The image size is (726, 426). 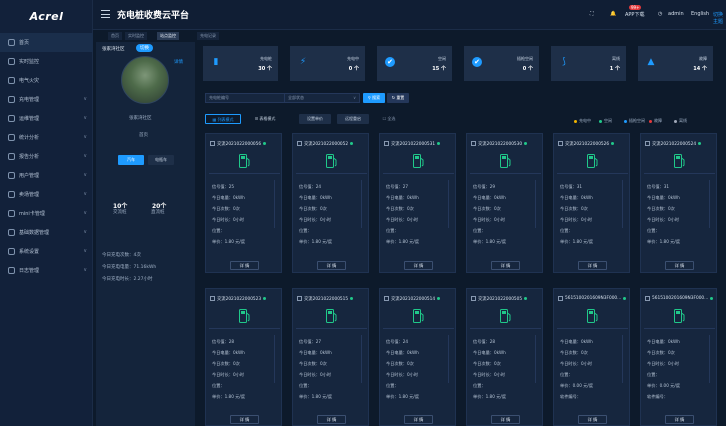 I want to click on station-name: 张家湾社区, so click(x=113, y=49).